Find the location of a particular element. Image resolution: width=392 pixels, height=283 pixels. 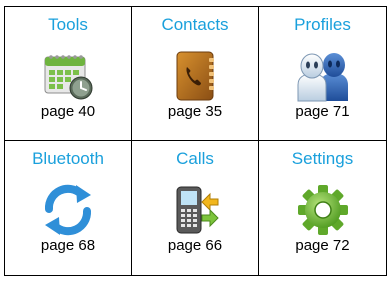

menu-item-title: Contacts is located at coordinates (195, 24).